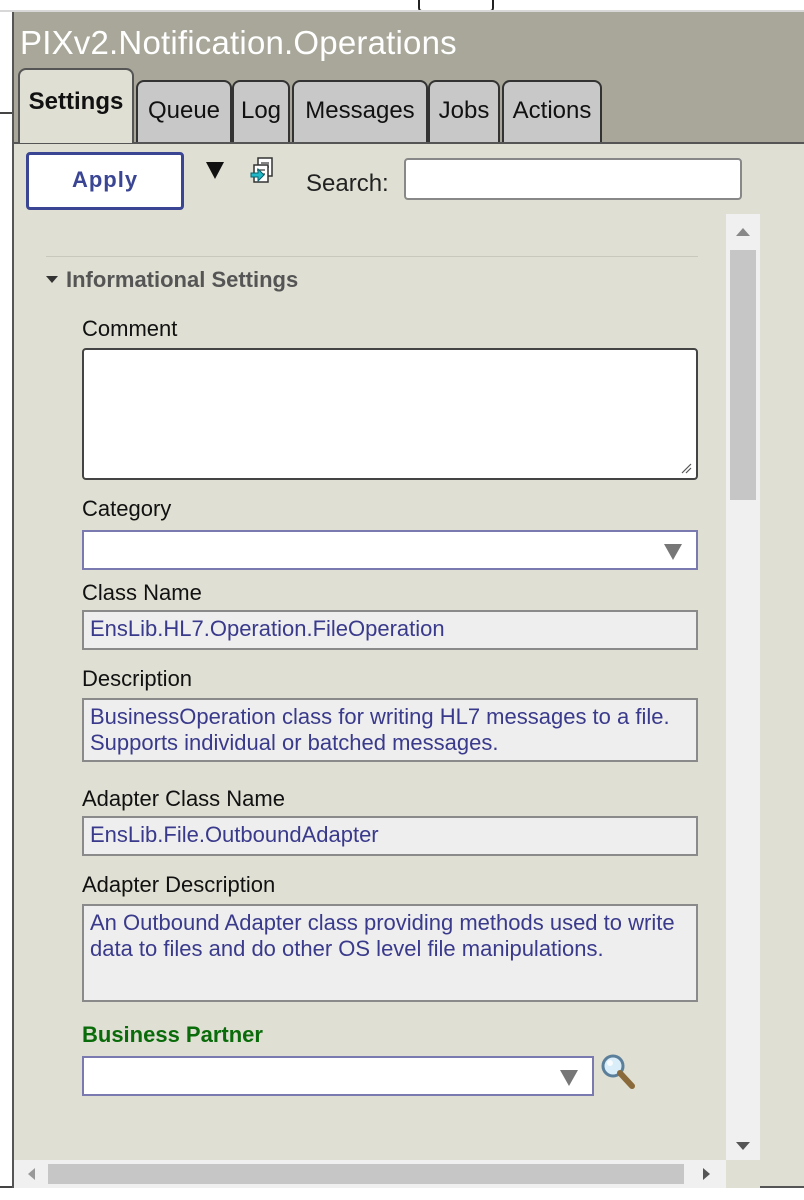  What do you see at coordinates (706, 1174) in the screenshot?
I see `scroll-right-icon` at bounding box center [706, 1174].